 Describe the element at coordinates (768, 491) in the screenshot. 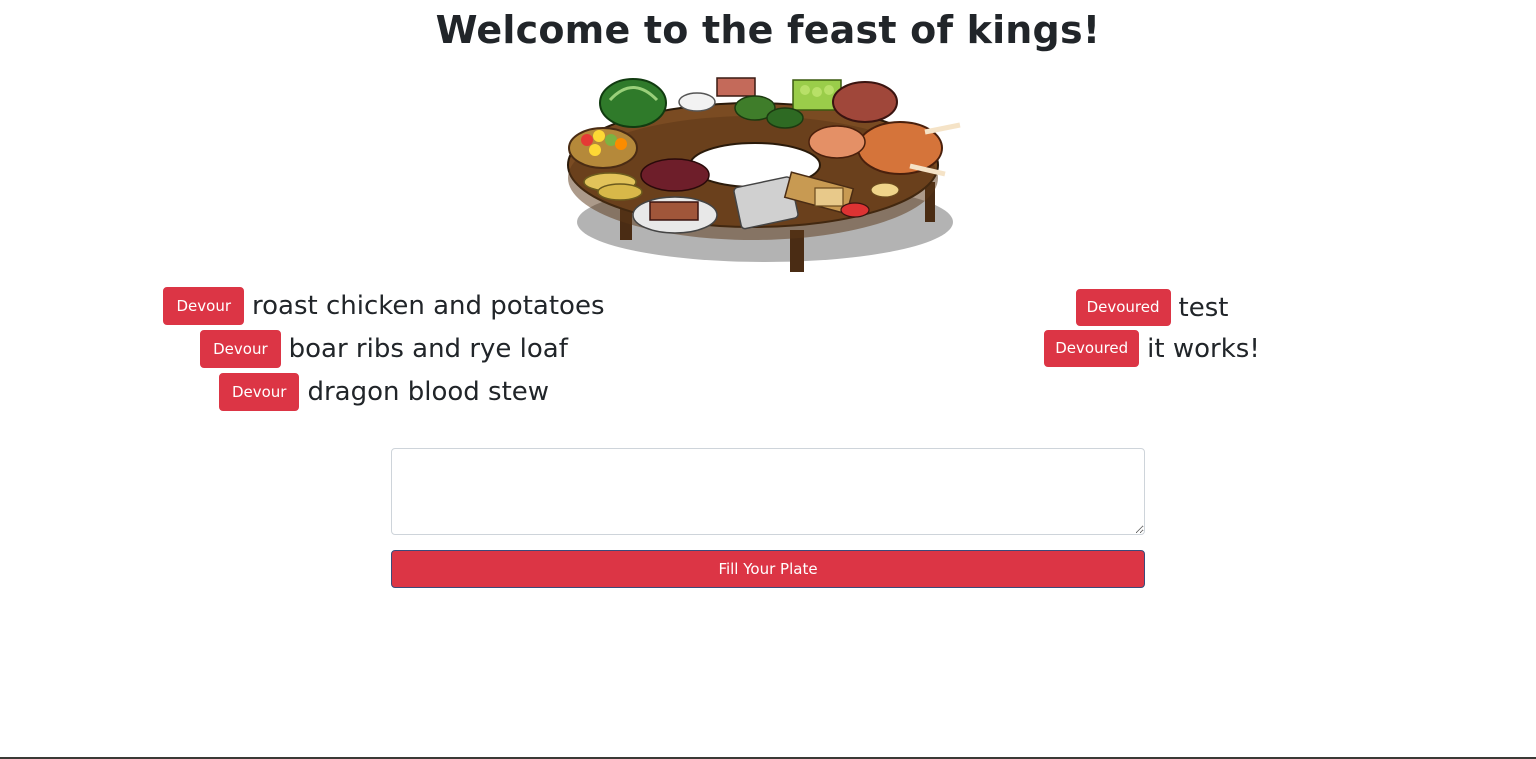

I see `food-textarea` at that location.